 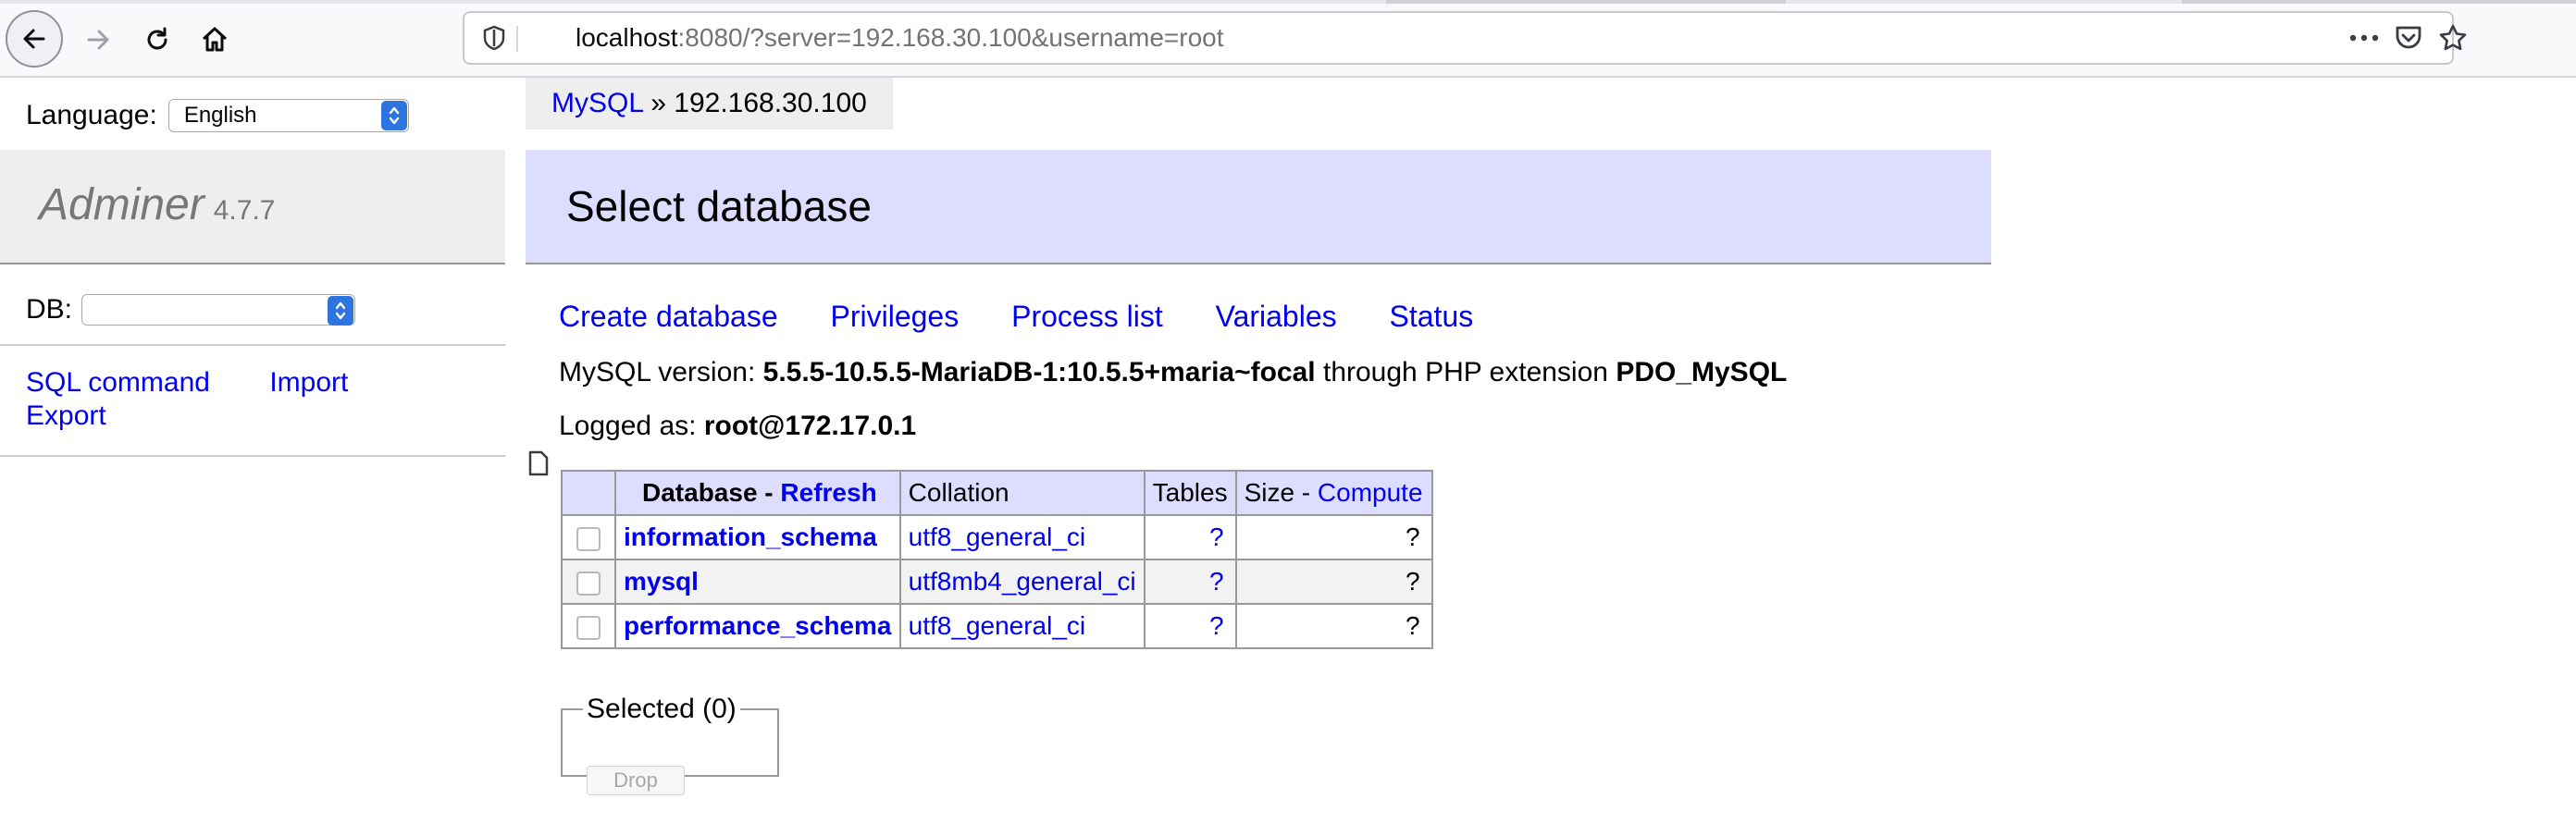 I want to click on sidebar-links-row: SQL command Import, so click(x=213, y=383).